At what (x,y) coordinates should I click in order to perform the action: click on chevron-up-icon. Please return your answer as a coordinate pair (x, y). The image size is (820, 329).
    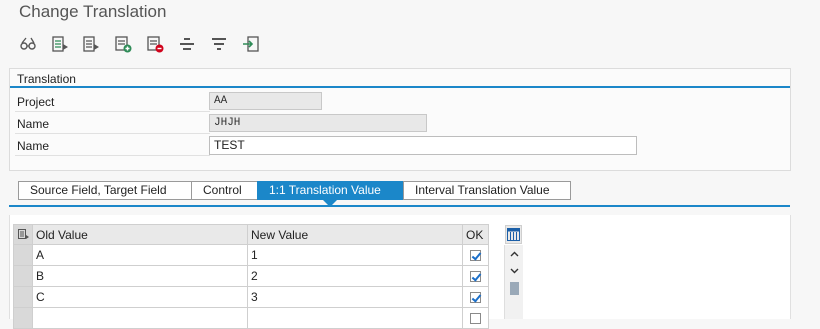
    Looking at the image, I should click on (514, 254).